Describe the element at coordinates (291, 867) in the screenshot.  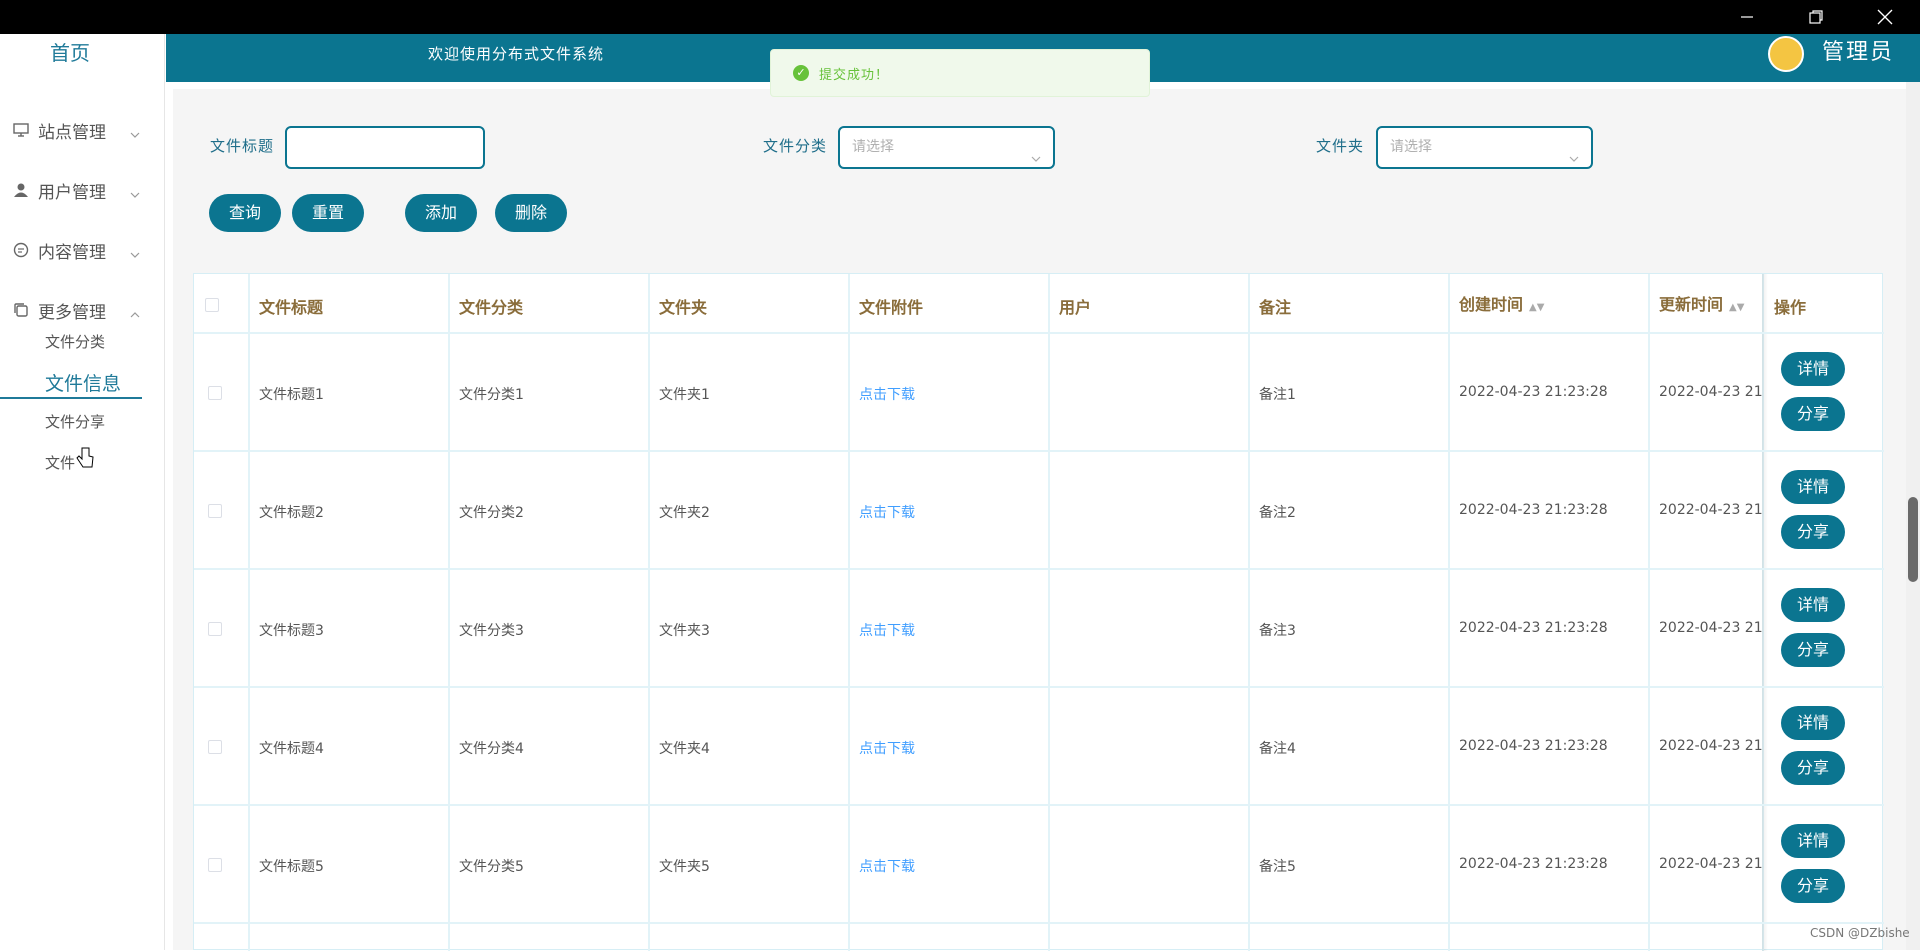
I see `cell-title: 文件标题5` at that location.